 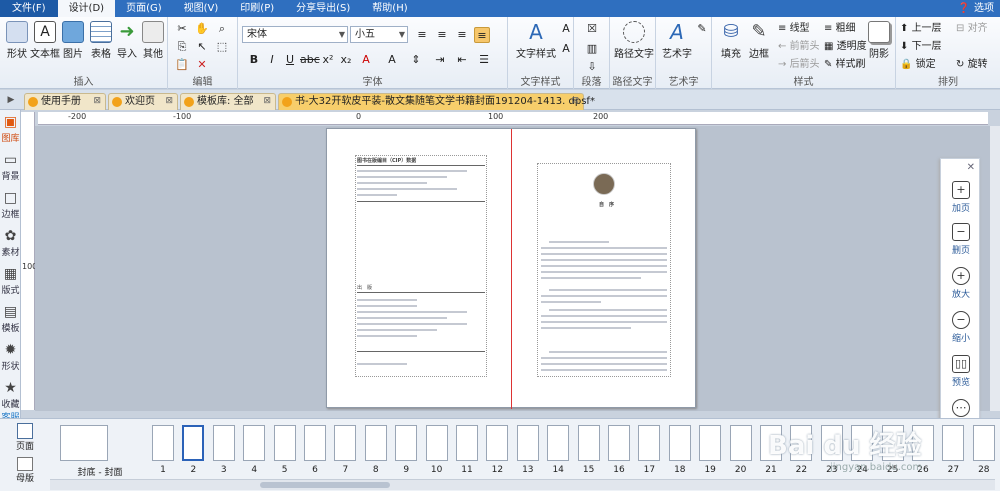 I want to click on font-family-select: 宋体 ▼, so click(x=295, y=34).